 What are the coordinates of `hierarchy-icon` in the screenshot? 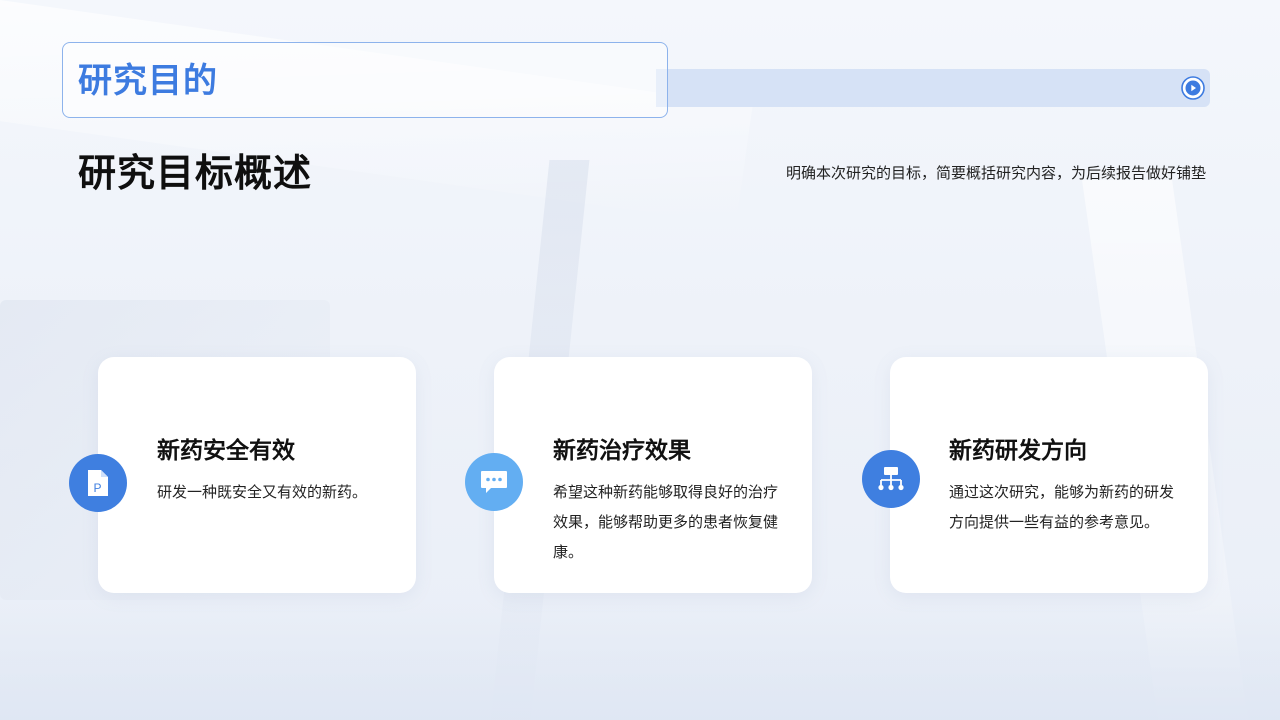 It's located at (891, 479).